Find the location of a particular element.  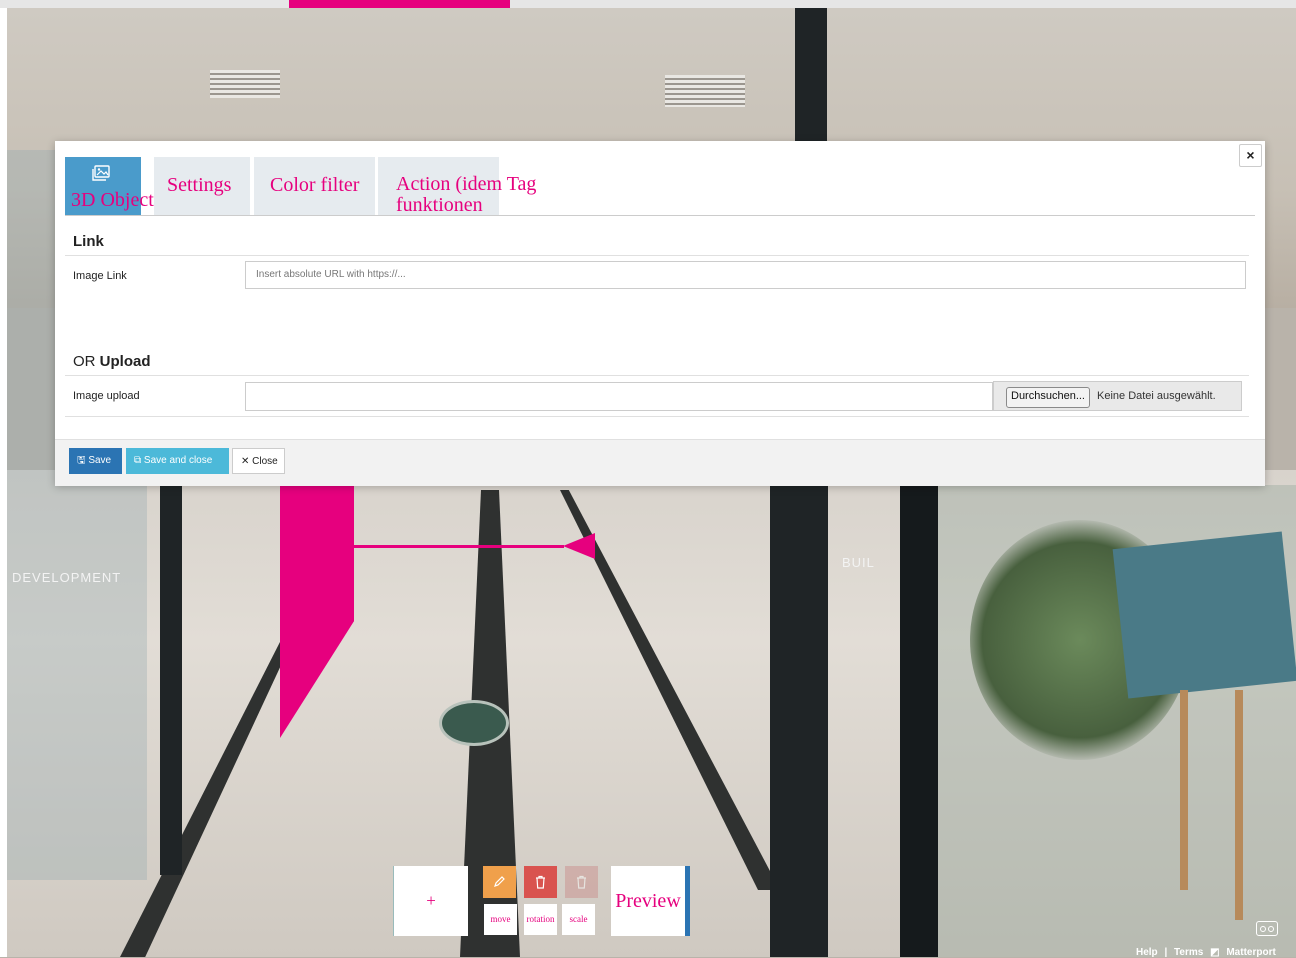

link-section-title: Link is located at coordinates (88, 241).